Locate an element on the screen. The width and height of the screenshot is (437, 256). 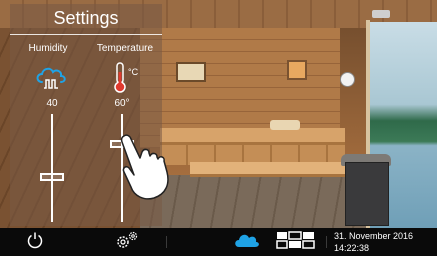
thermometer-icon is located at coordinates (120, 80).